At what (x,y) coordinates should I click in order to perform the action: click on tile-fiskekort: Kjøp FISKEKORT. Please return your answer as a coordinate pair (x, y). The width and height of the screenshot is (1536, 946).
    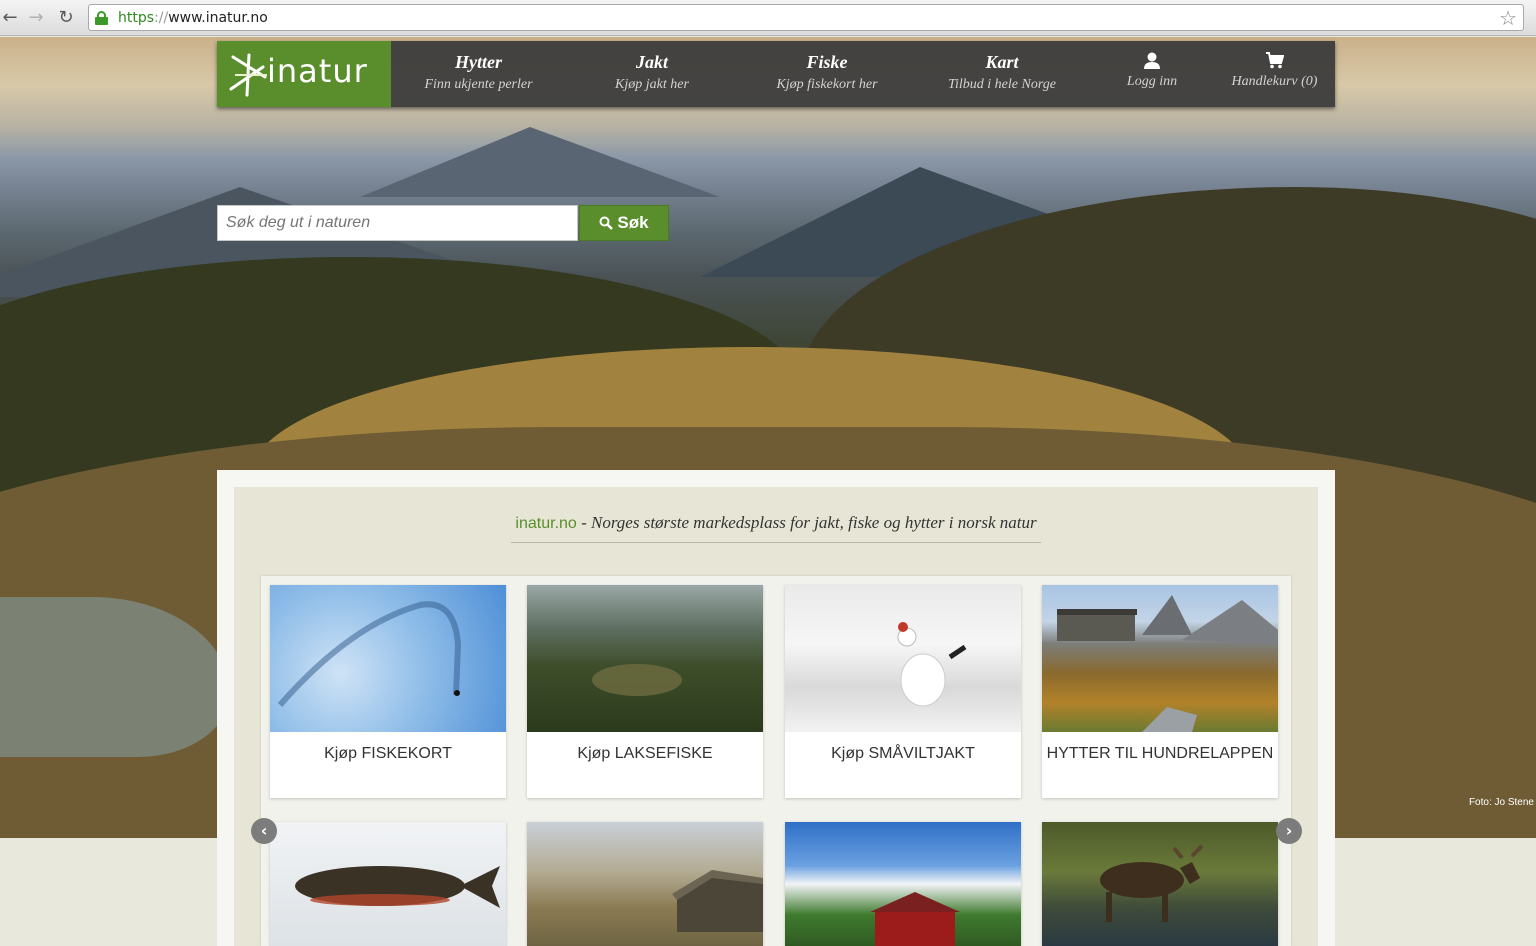
    Looking at the image, I should click on (388, 691).